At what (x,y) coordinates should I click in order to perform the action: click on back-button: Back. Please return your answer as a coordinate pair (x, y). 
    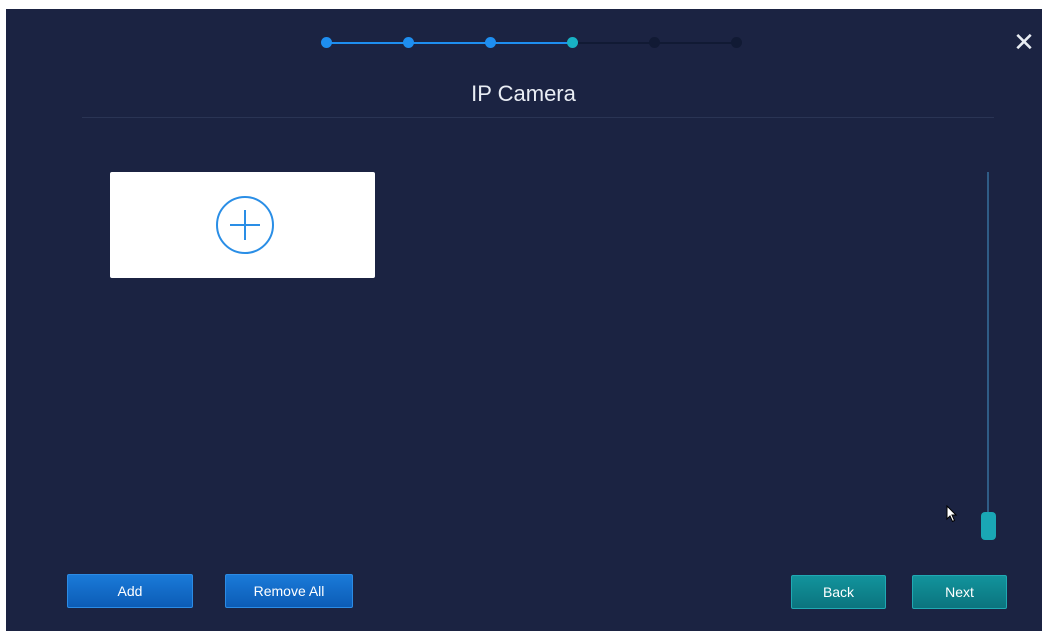
    Looking at the image, I should click on (838, 592).